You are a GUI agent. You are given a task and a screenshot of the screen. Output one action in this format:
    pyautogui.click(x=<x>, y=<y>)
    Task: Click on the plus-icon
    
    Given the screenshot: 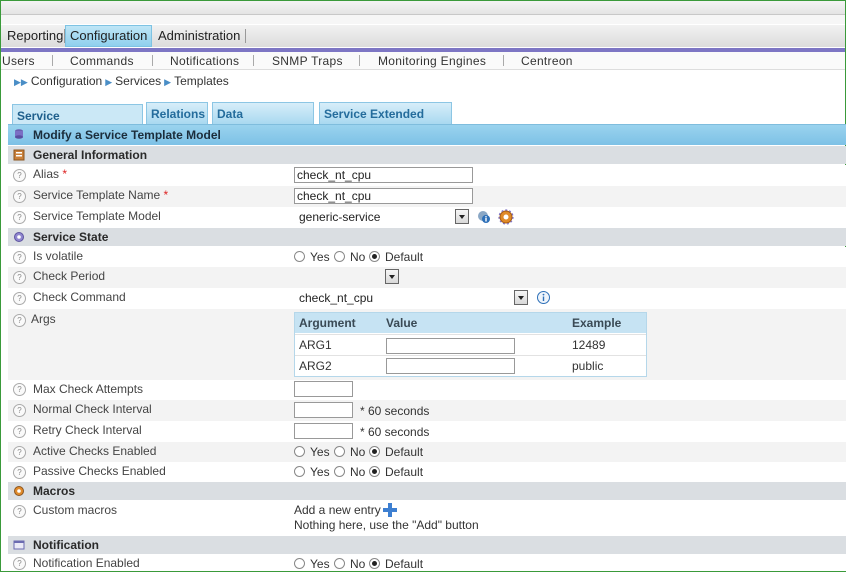 What is the action you would take?
    pyautogui.click(x=390, y=510)
    